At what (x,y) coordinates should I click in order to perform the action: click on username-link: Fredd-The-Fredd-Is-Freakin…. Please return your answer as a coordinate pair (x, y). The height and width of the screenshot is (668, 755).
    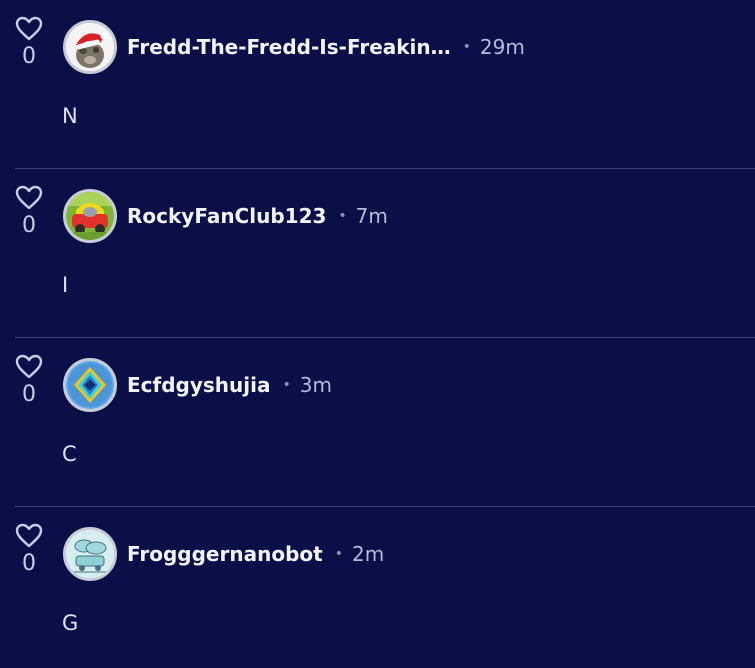
    Looking at the image, I should click on (289, 47).